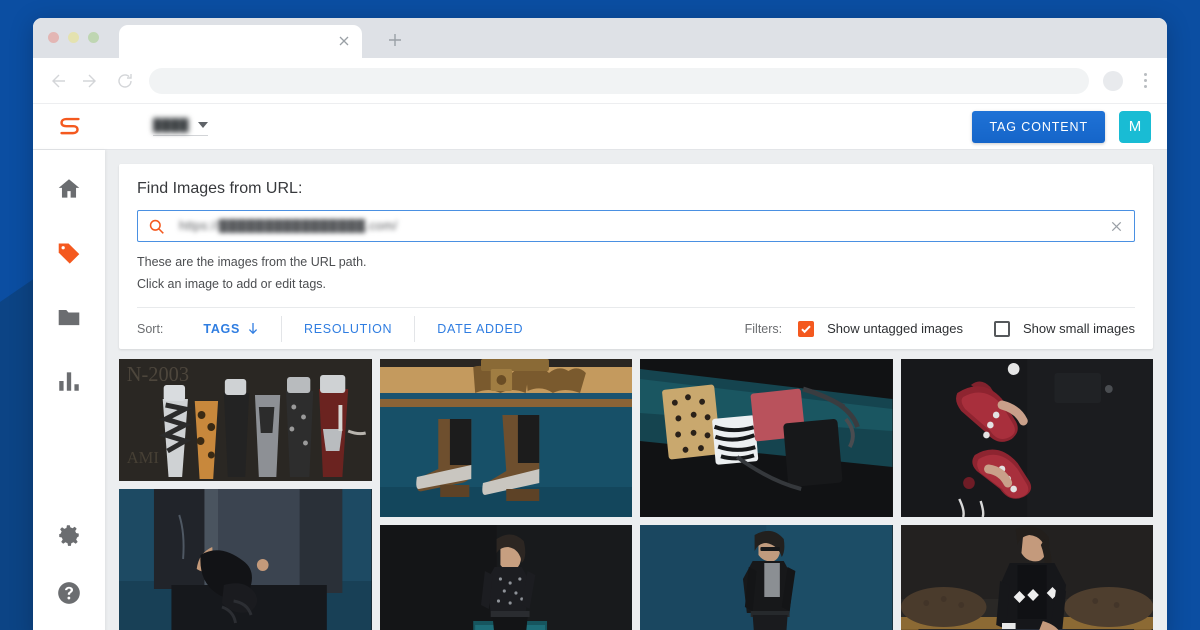 Image resolution: width=1200 pixels, height=630 pixels. What do you see at coordinates (143, 457) in the screenshot?
I see `svg-text: AMI` at bounding box center [143, 457].